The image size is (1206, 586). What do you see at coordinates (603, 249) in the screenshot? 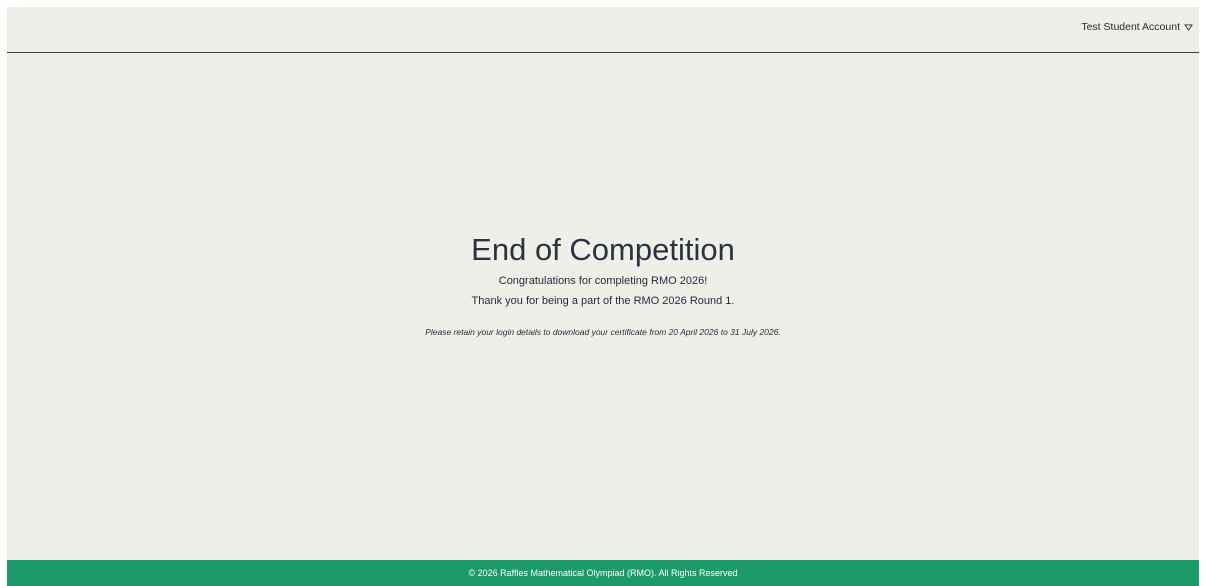
I see `page-title: End of Competition` at bounding box center [603, 249].